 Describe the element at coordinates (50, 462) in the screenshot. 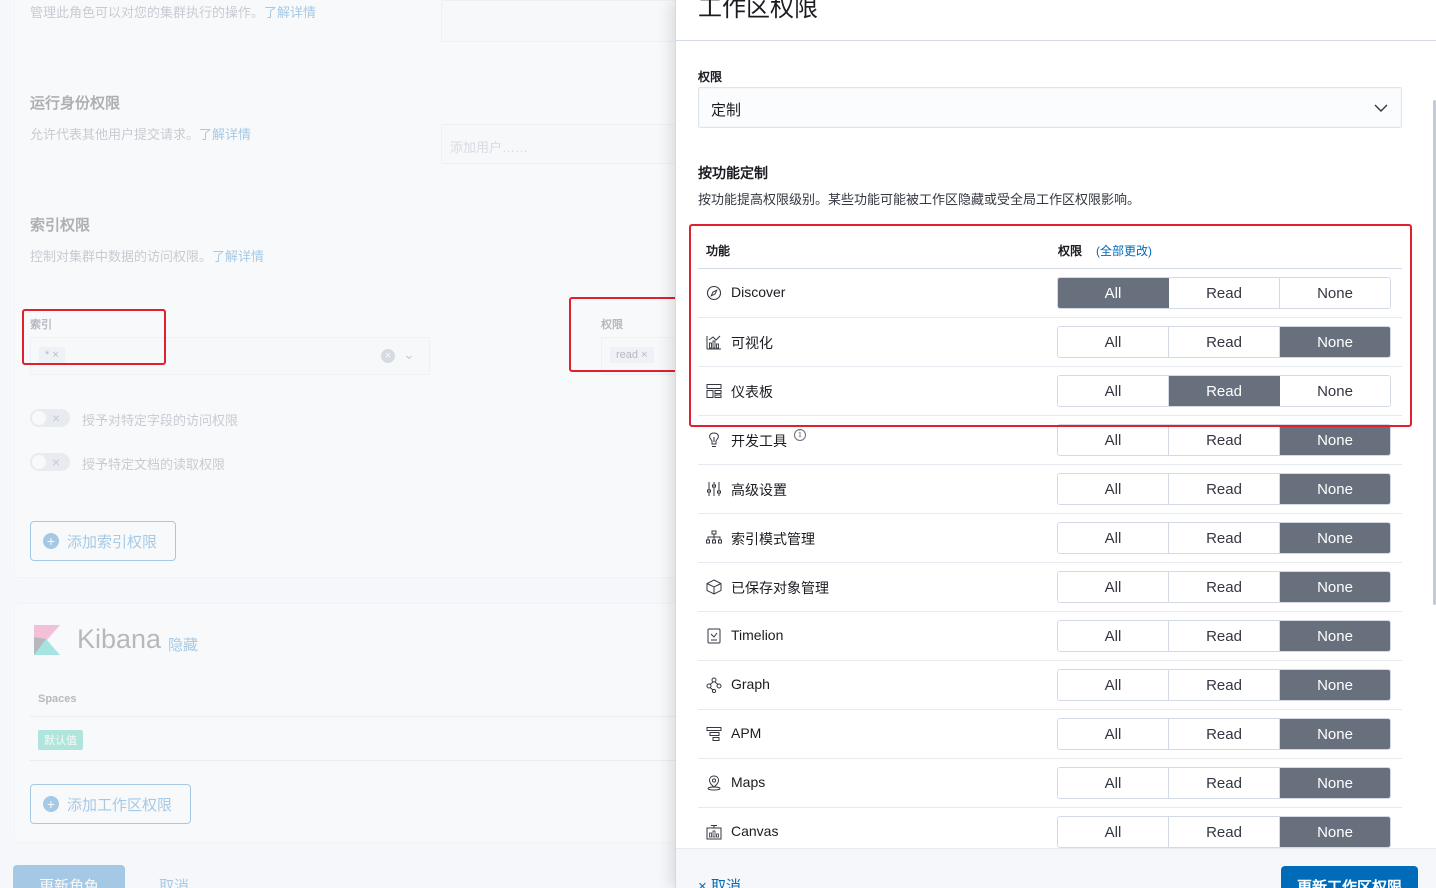

I see `document-level-toggle` at that location.